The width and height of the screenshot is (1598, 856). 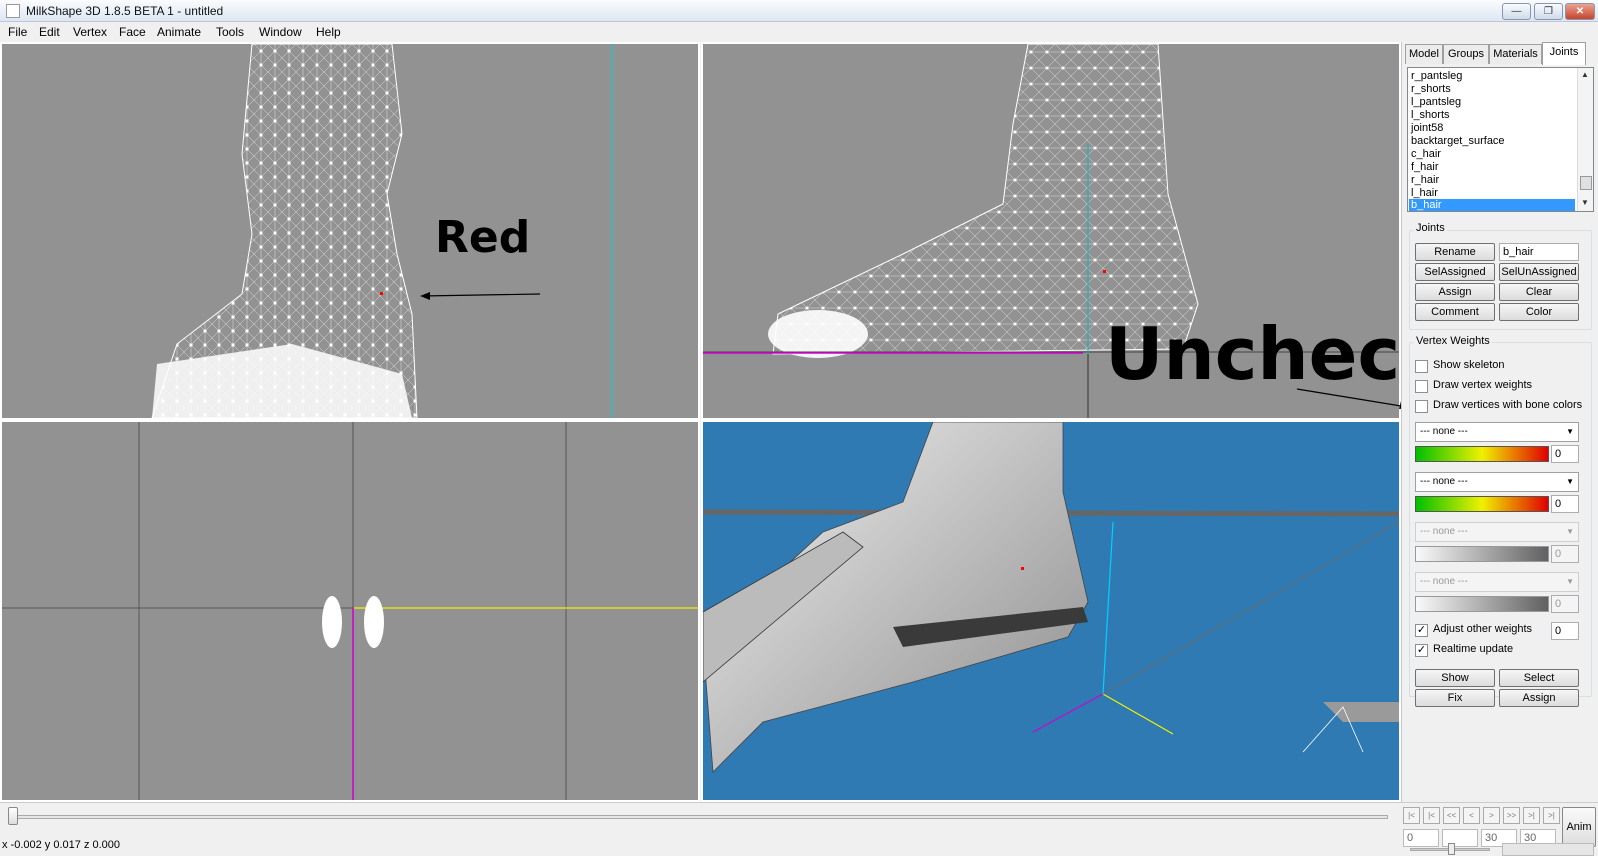 I want to click on weight-value-2: 0, so click(x=1565, y=504).